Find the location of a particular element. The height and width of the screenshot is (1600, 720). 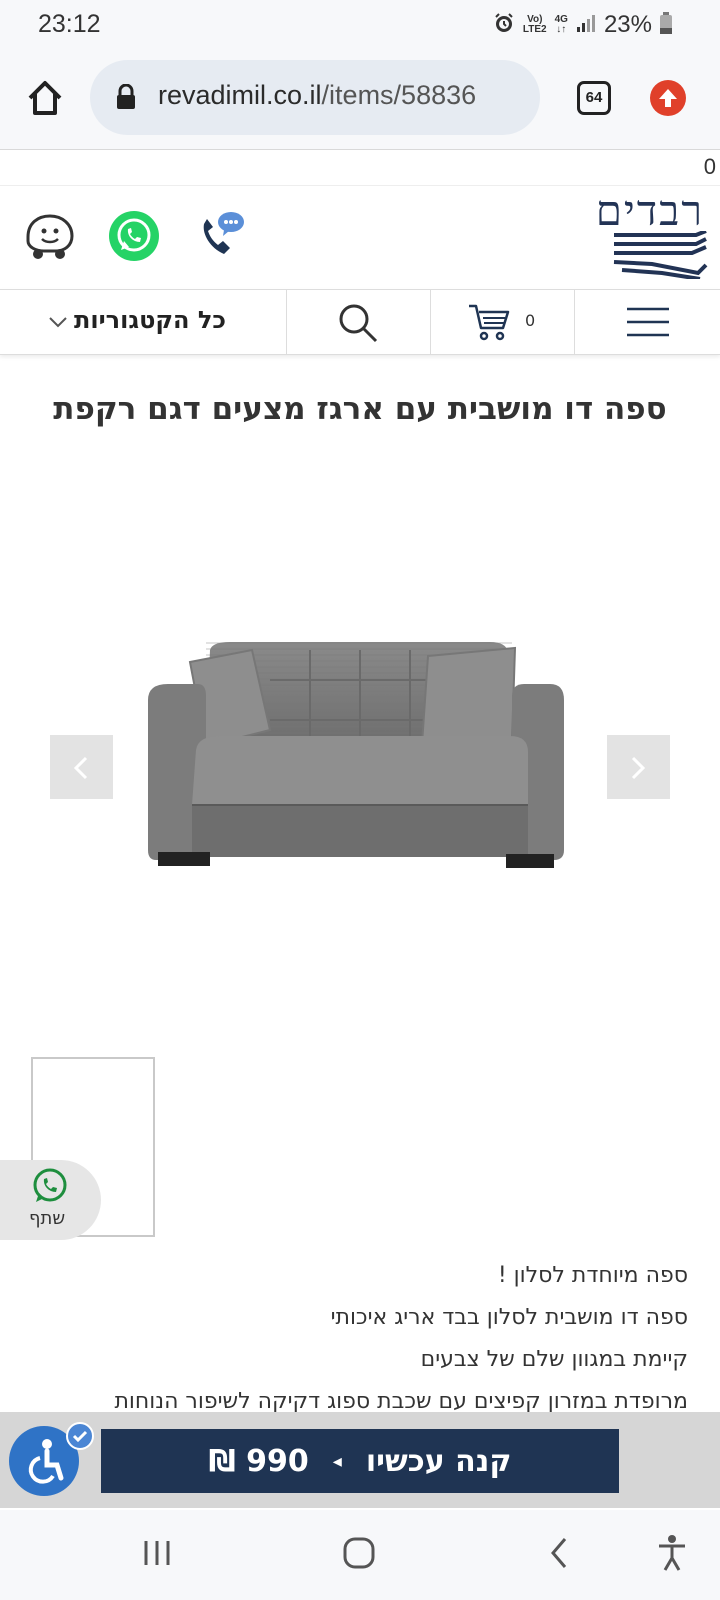

search-button is located at coordinates (359, 322).